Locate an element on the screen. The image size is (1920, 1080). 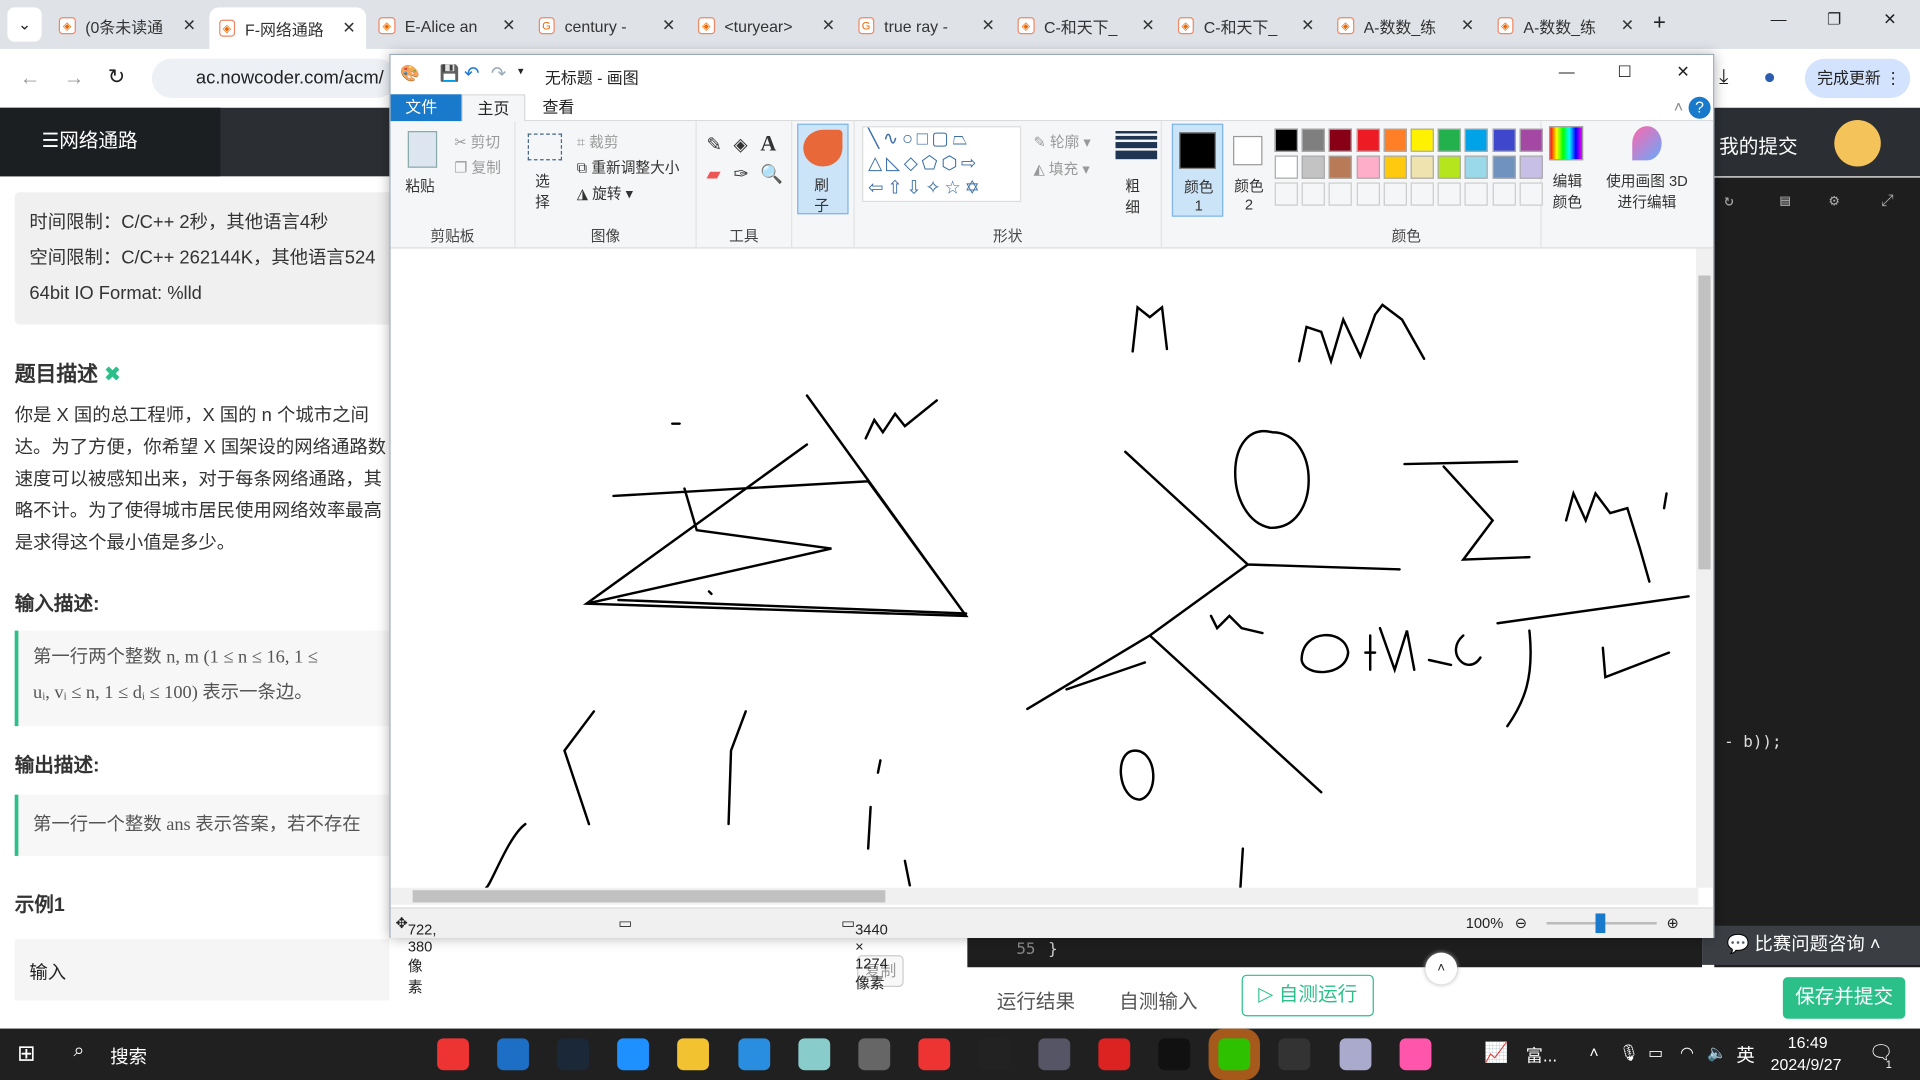
select-button: 选择 is located at coordinates (543, 191).